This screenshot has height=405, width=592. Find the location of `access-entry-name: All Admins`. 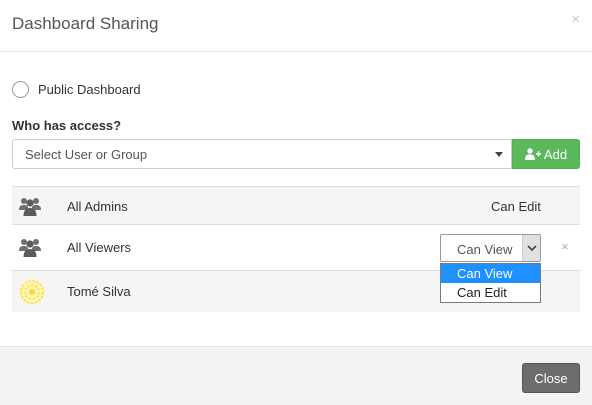

access-entry-name: All Admins is located at coordinates (97, 206).